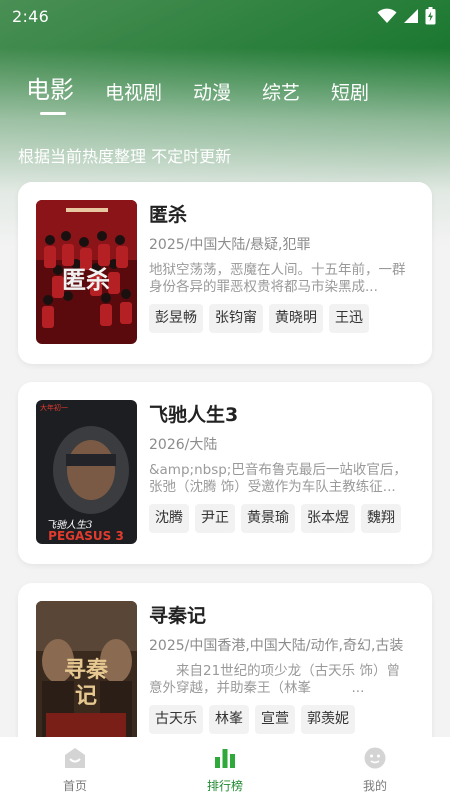  What do you see at coordinates (86, 279) in the screenshot?
I see `svg-text: 匿杀` at bounding box center [86, 279].